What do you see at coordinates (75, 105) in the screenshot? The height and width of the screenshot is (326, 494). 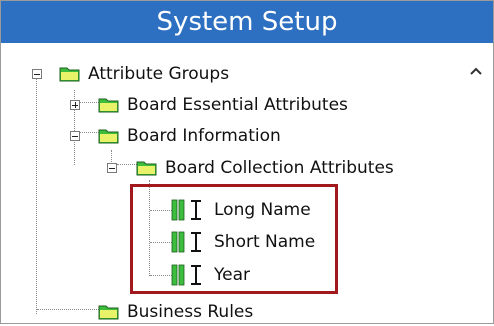 I see `expand-toggle` at bounding box center [75, 105].